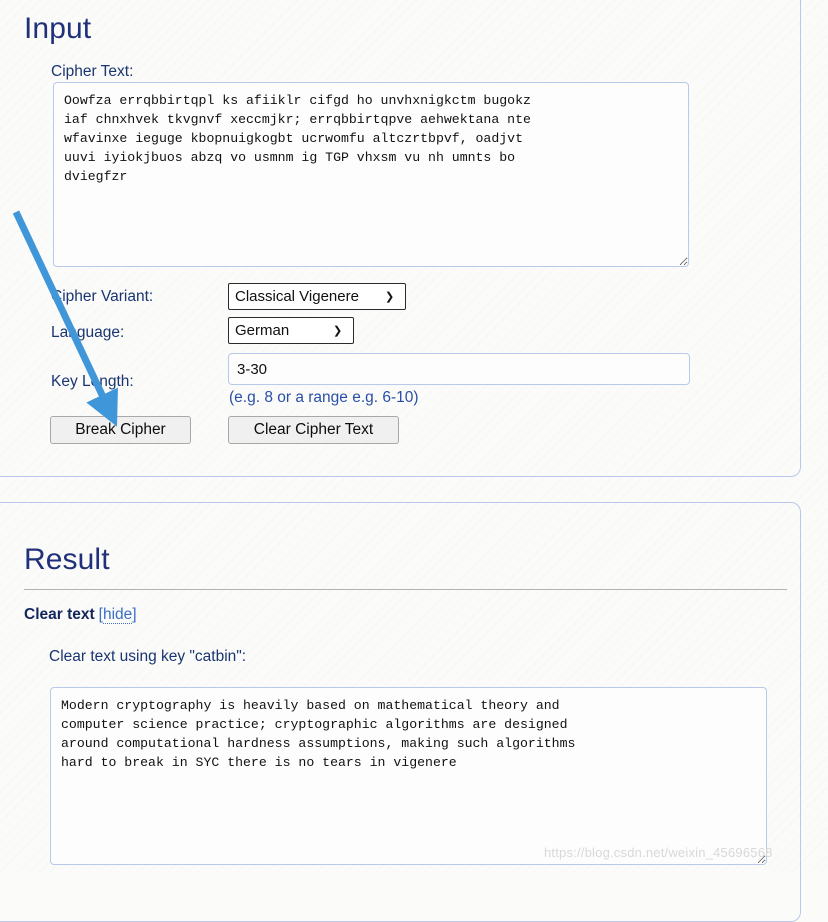 The height and width of the screenshot is (922, 828). What do you see at coordinates (291, 330) in the screenshot?
I see `language-select: German` at bounding box center [291, 330].